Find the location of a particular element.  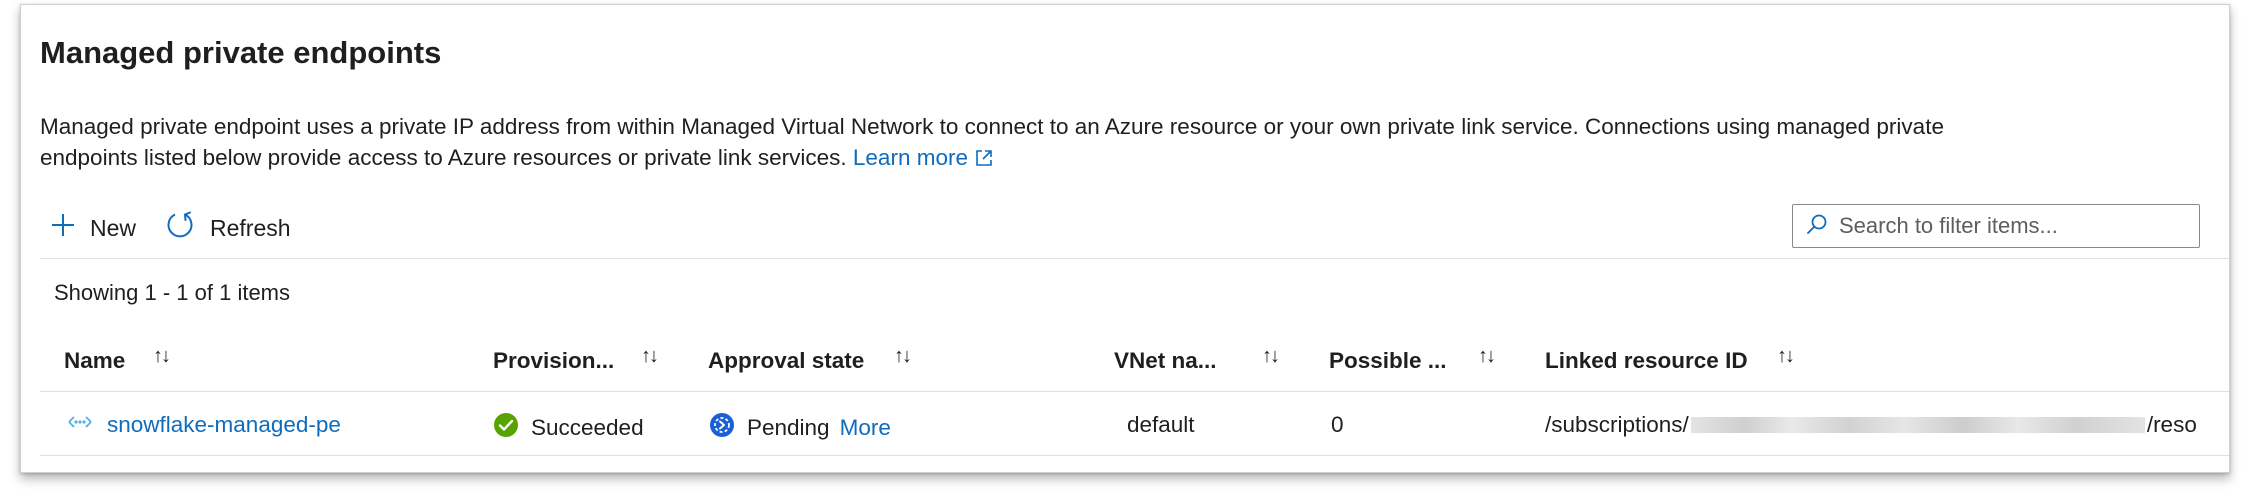

possible-value: 0 is located at coordinates (1337, 424).